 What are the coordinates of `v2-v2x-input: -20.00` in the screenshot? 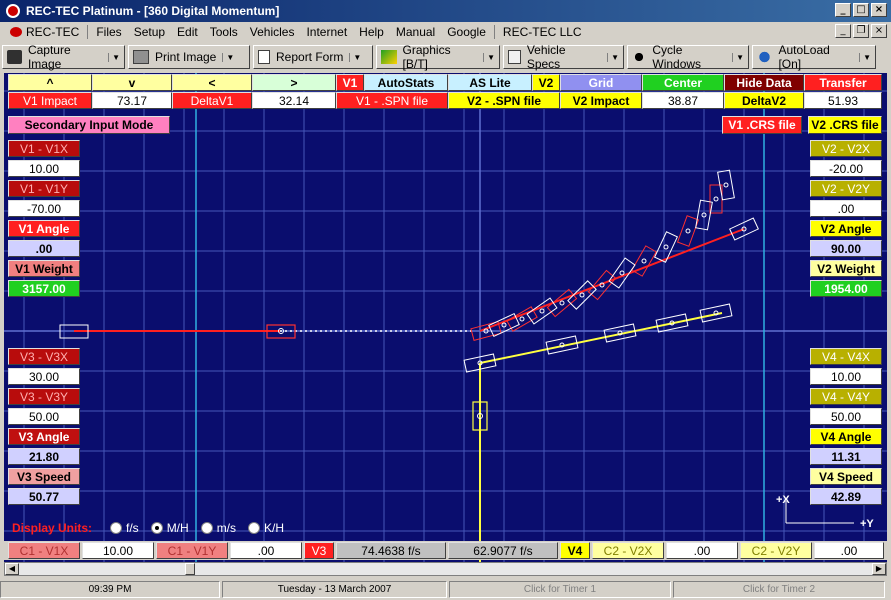 It's located at (846, 168).